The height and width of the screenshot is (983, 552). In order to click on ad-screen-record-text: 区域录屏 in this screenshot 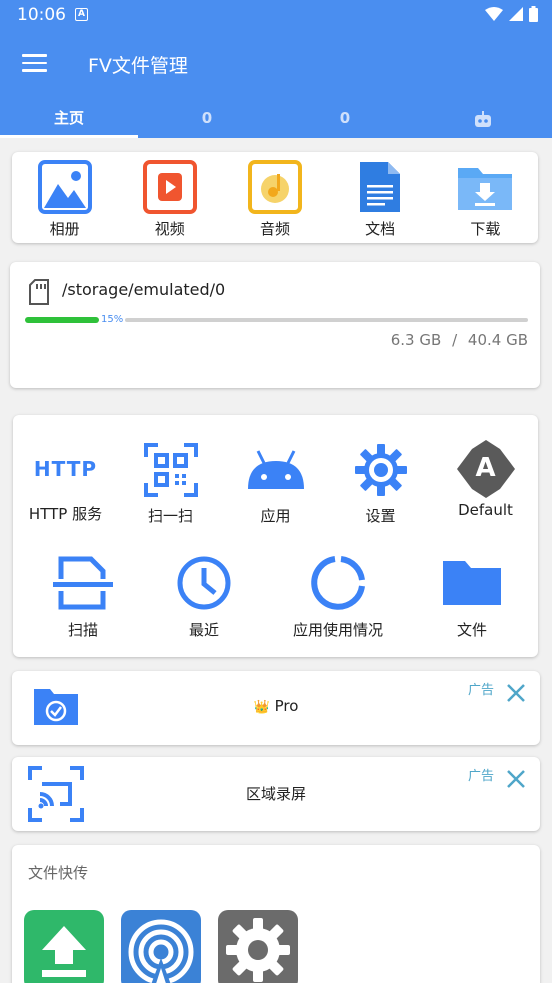, I will do `click(275, 794)`.